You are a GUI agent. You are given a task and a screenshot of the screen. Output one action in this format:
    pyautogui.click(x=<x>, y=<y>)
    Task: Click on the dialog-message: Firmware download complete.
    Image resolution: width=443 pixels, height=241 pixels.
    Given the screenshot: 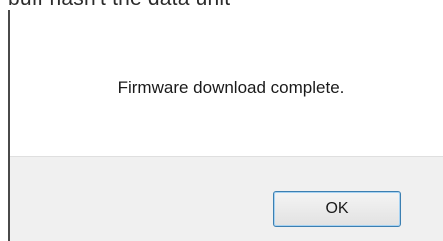 What is the action you would take?
    pyautogui.click(x=231, y=87)
    